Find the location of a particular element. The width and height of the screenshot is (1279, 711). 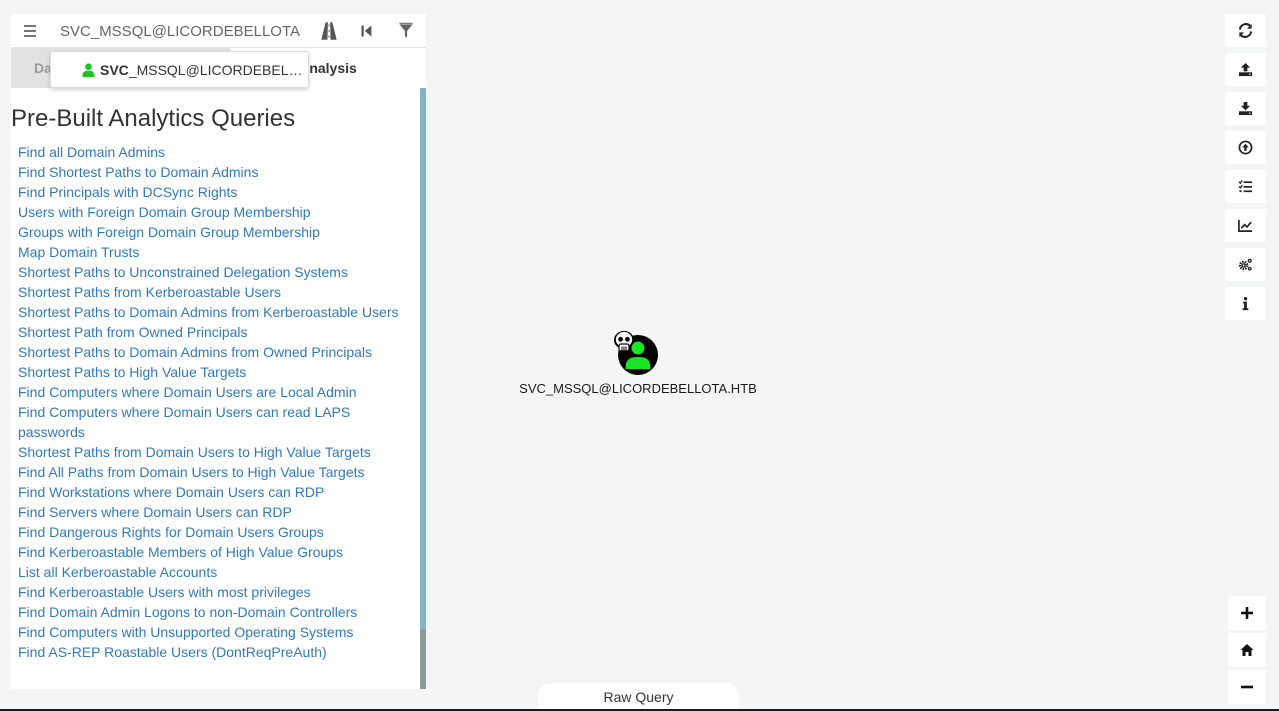

database-info-button is located at coordinates (1245, 225).